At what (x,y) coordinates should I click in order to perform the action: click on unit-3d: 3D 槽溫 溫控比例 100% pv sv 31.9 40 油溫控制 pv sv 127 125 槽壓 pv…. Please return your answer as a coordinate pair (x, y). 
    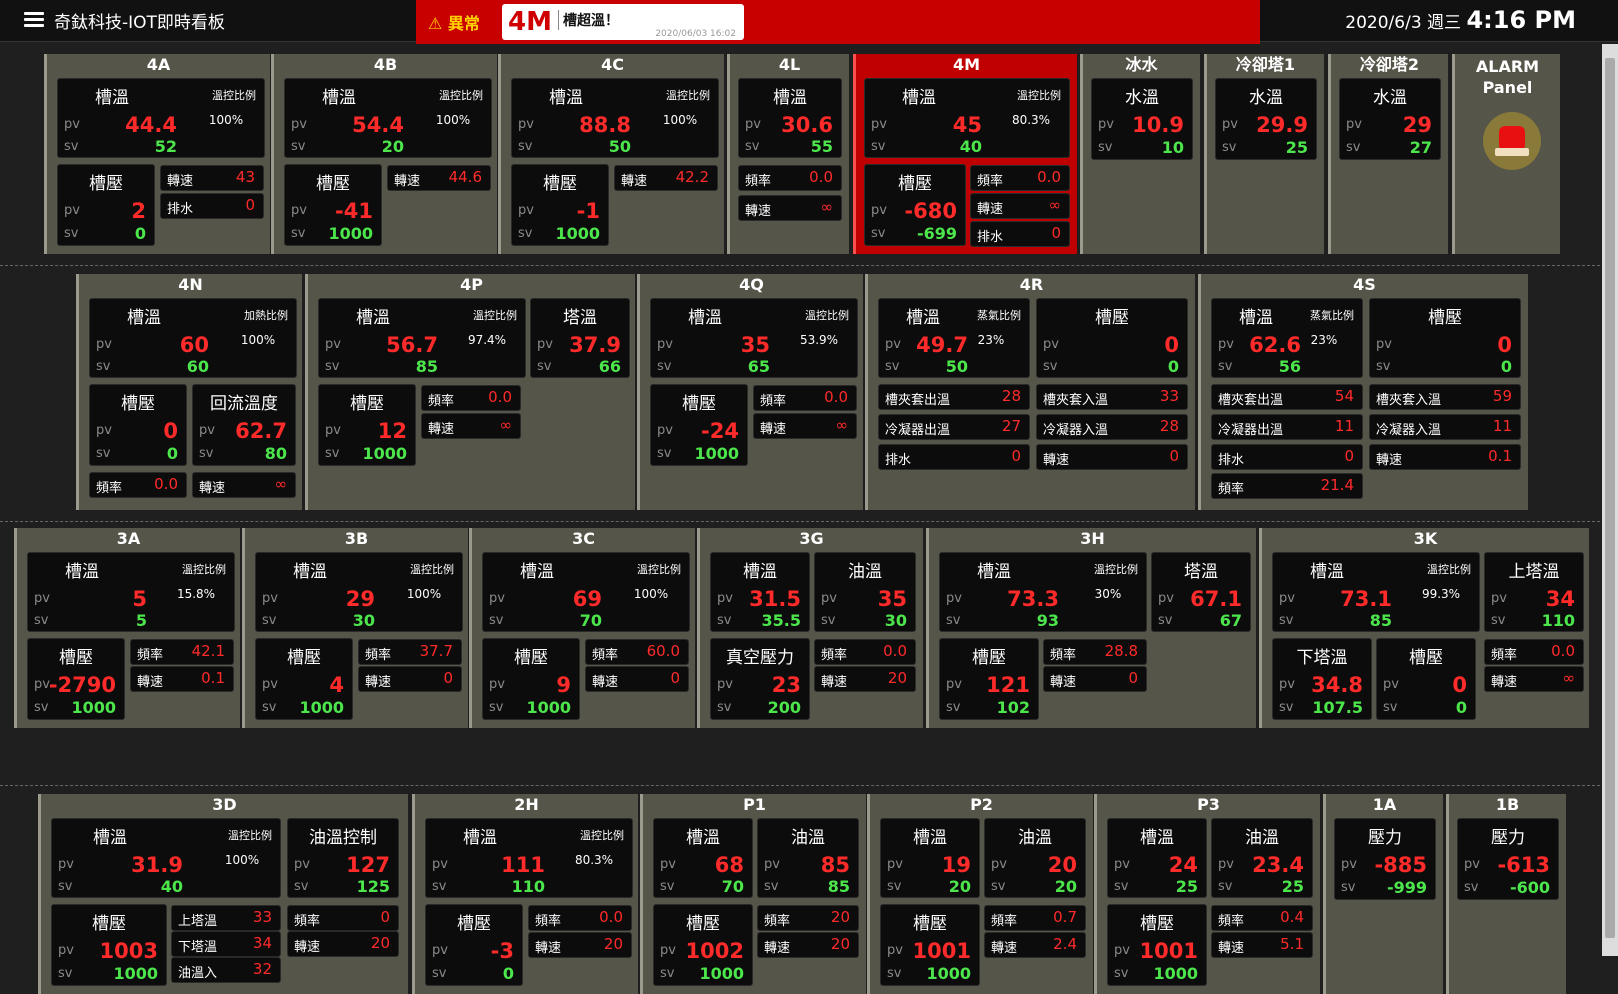
    Looking at the image, I should click on (223, 894).